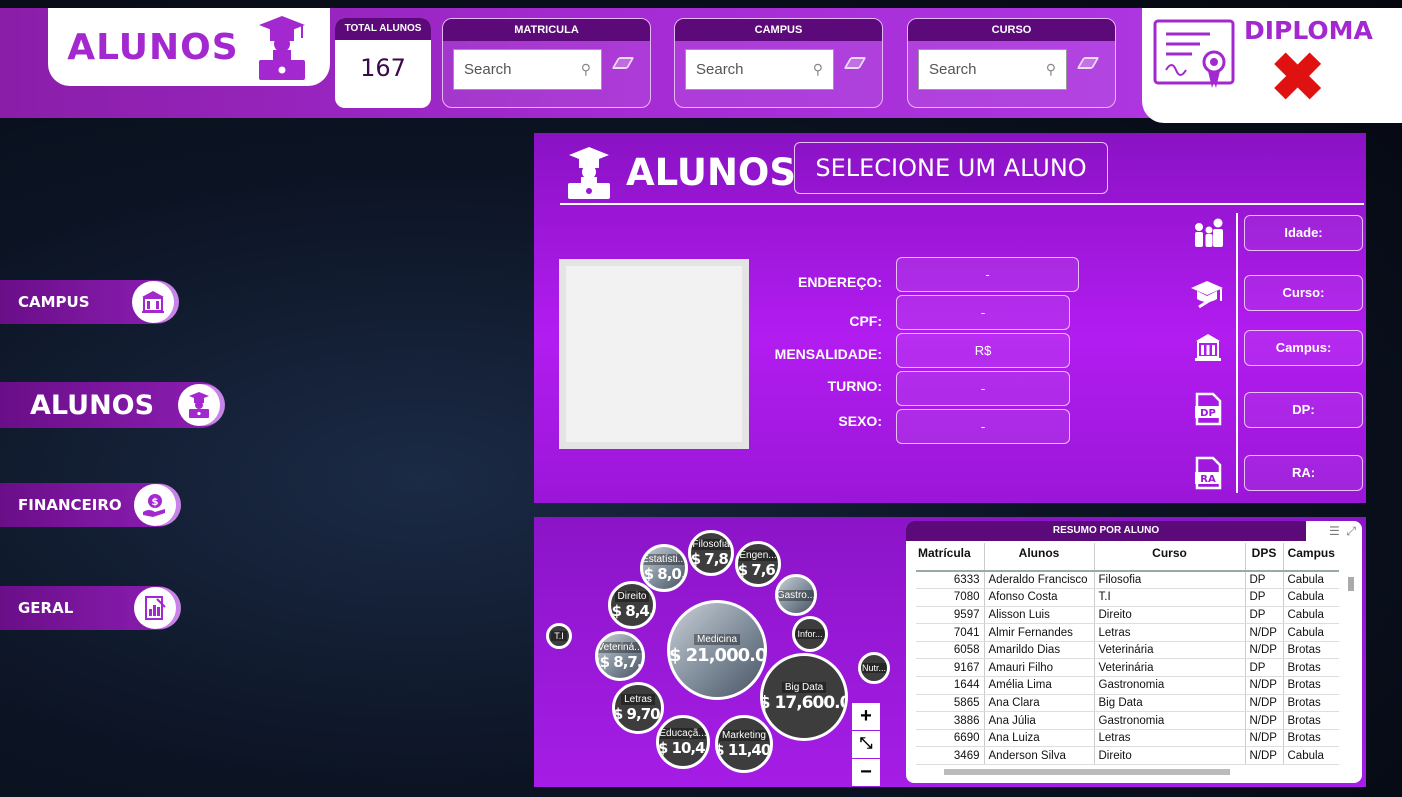 This screenshot has width=1402, height=797. Describe the element at coordinates (92, 405) in the screenshot. I see `nav-alunos-label: ALUNOS` at that location.